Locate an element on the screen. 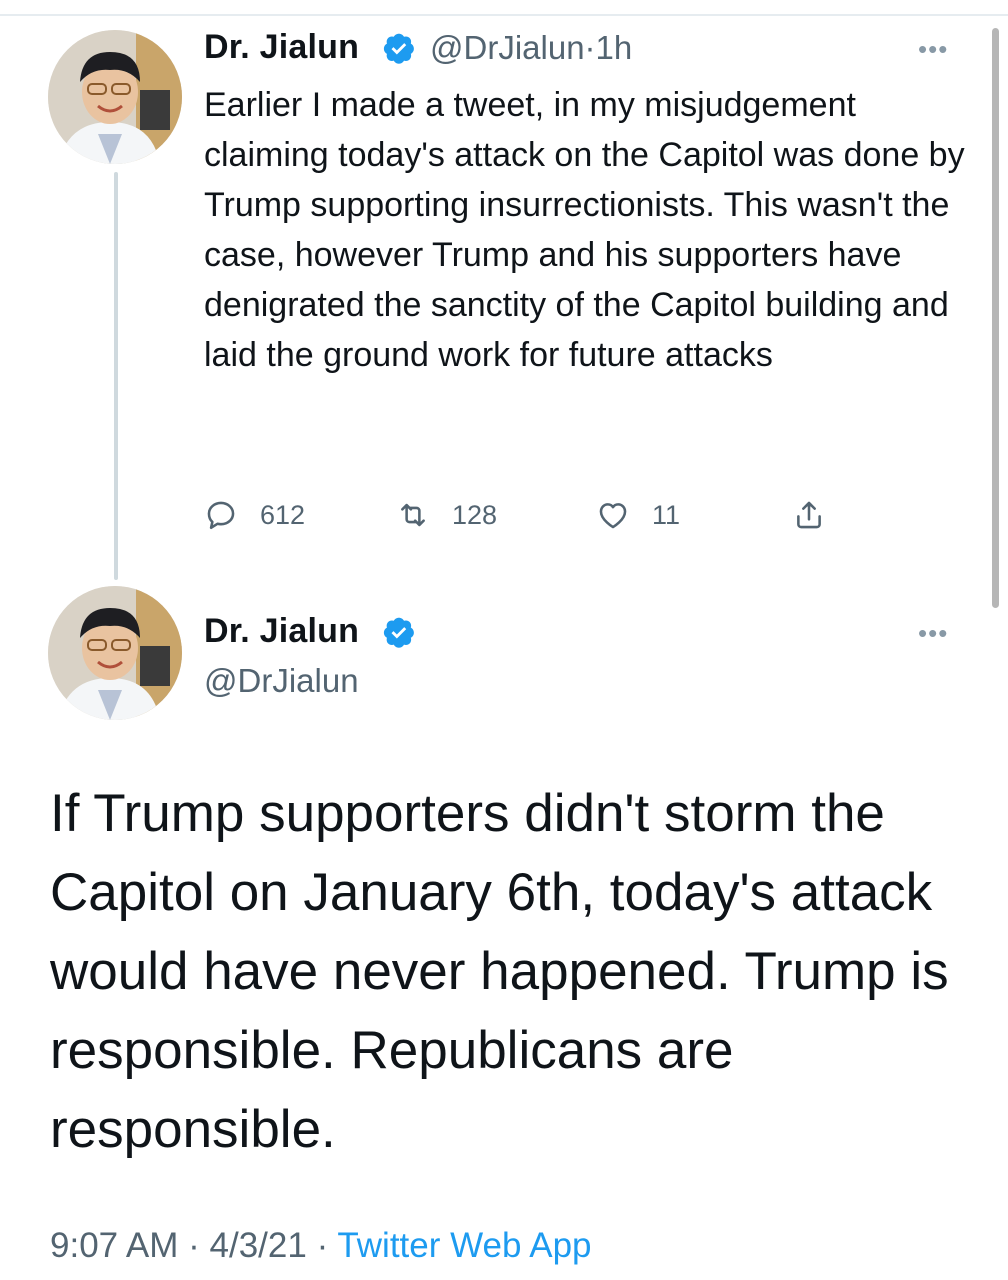 This screenshot has width=1008, height=1280. thread-connector-line is located at coordinates (116, 376).